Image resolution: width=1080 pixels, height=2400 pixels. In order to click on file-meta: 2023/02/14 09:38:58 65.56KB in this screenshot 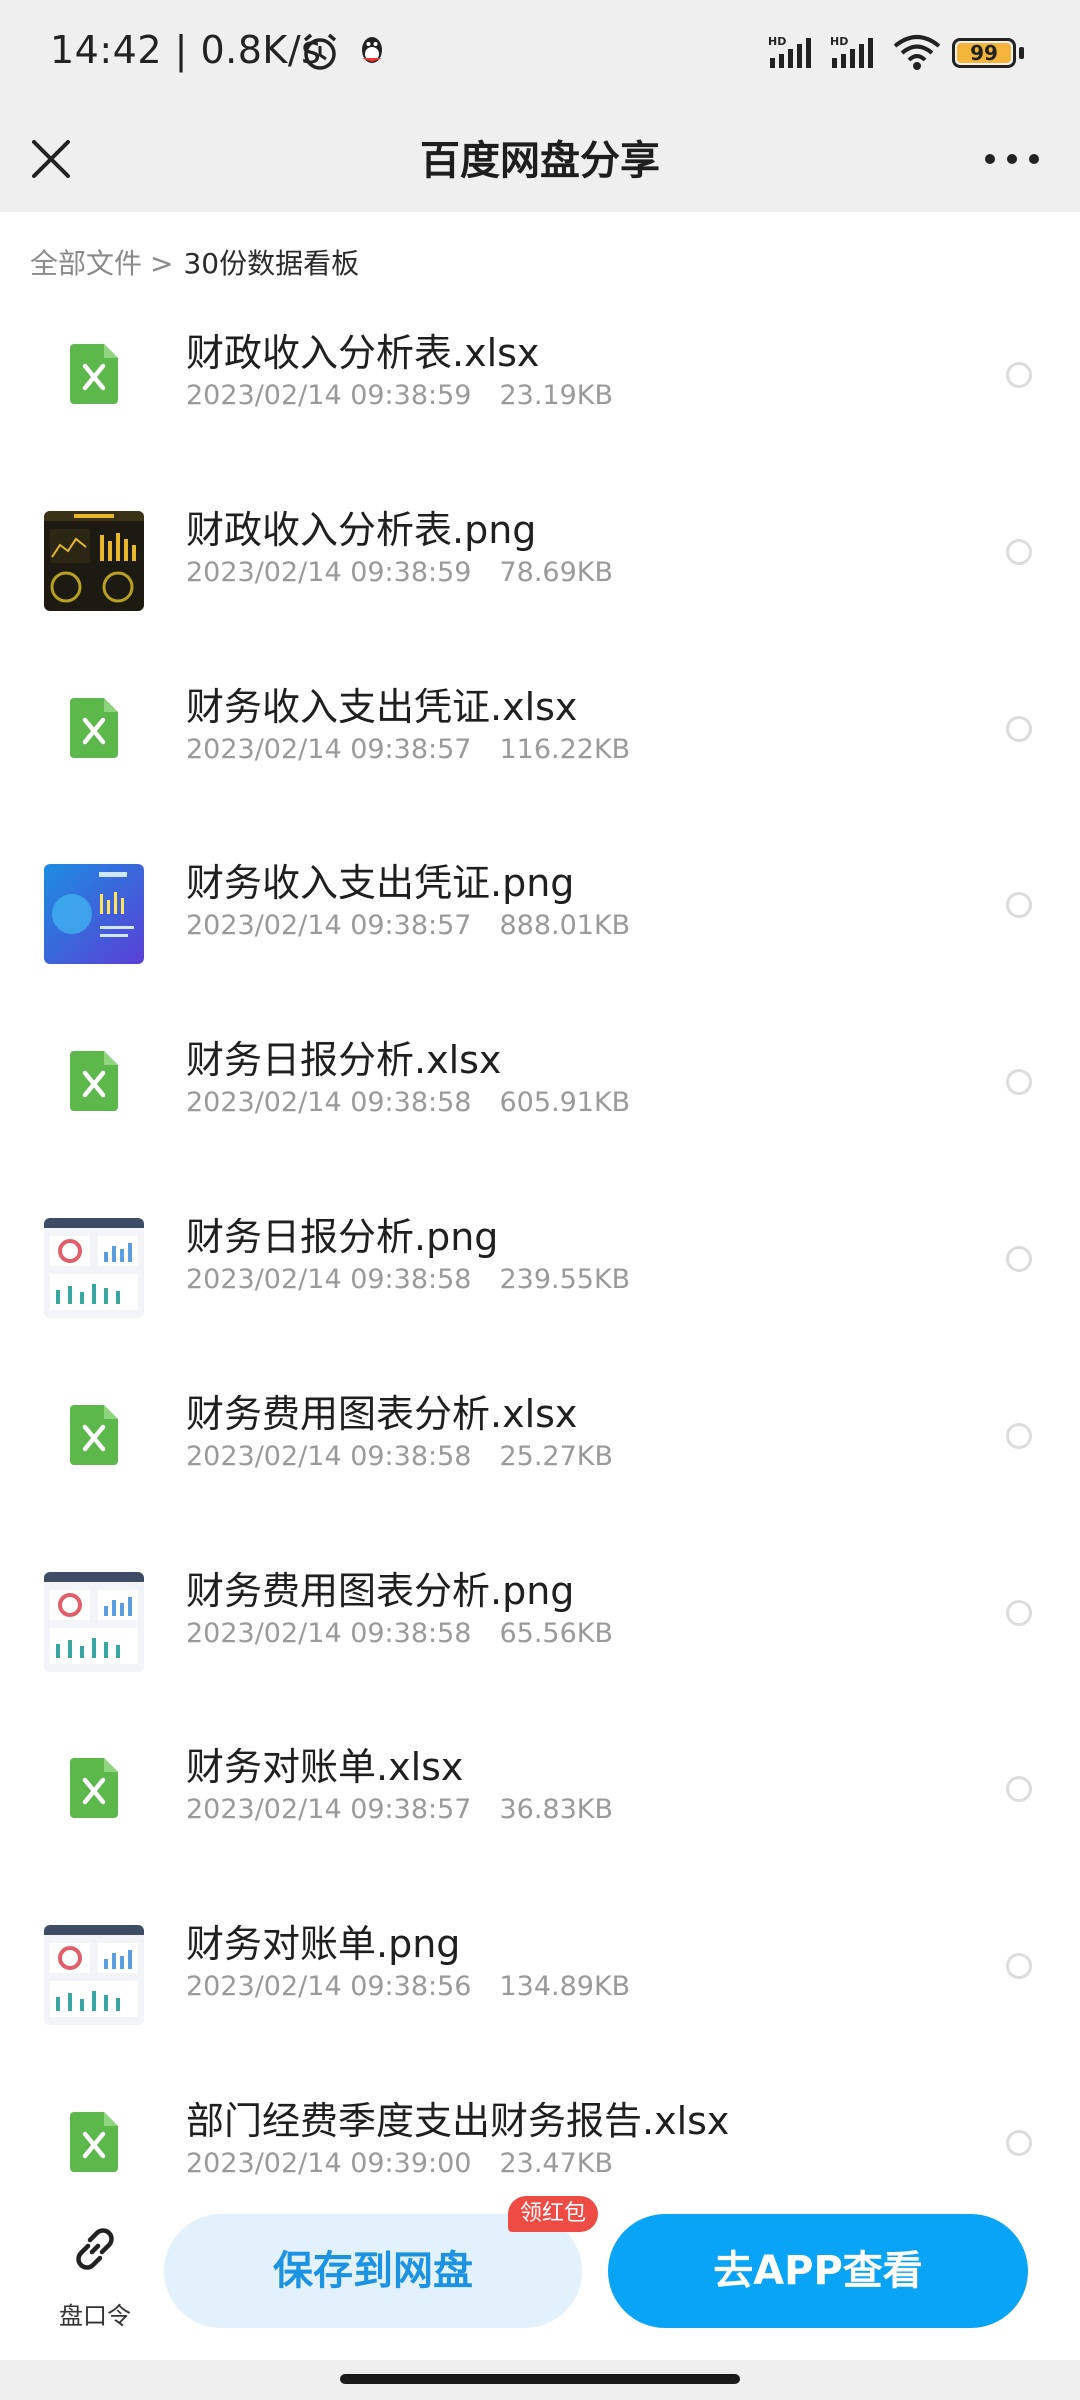, I will do `click(399, 1633)`.